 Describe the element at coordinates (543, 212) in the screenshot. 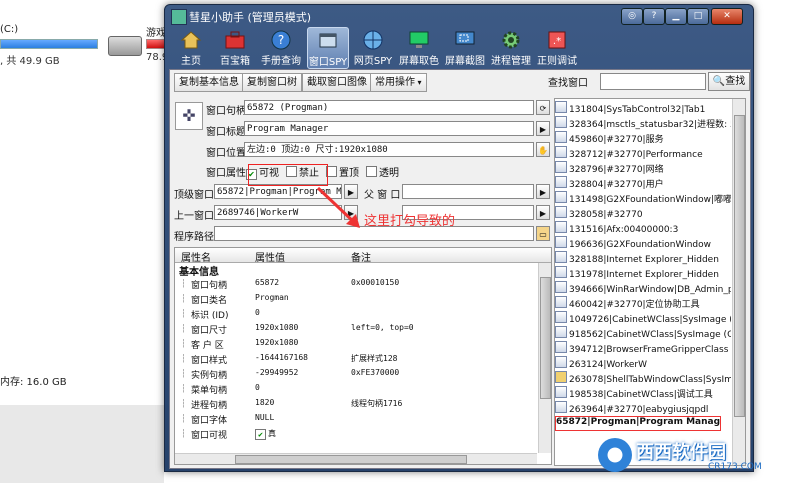

I see `next-window-go-button: ▶` at that location.